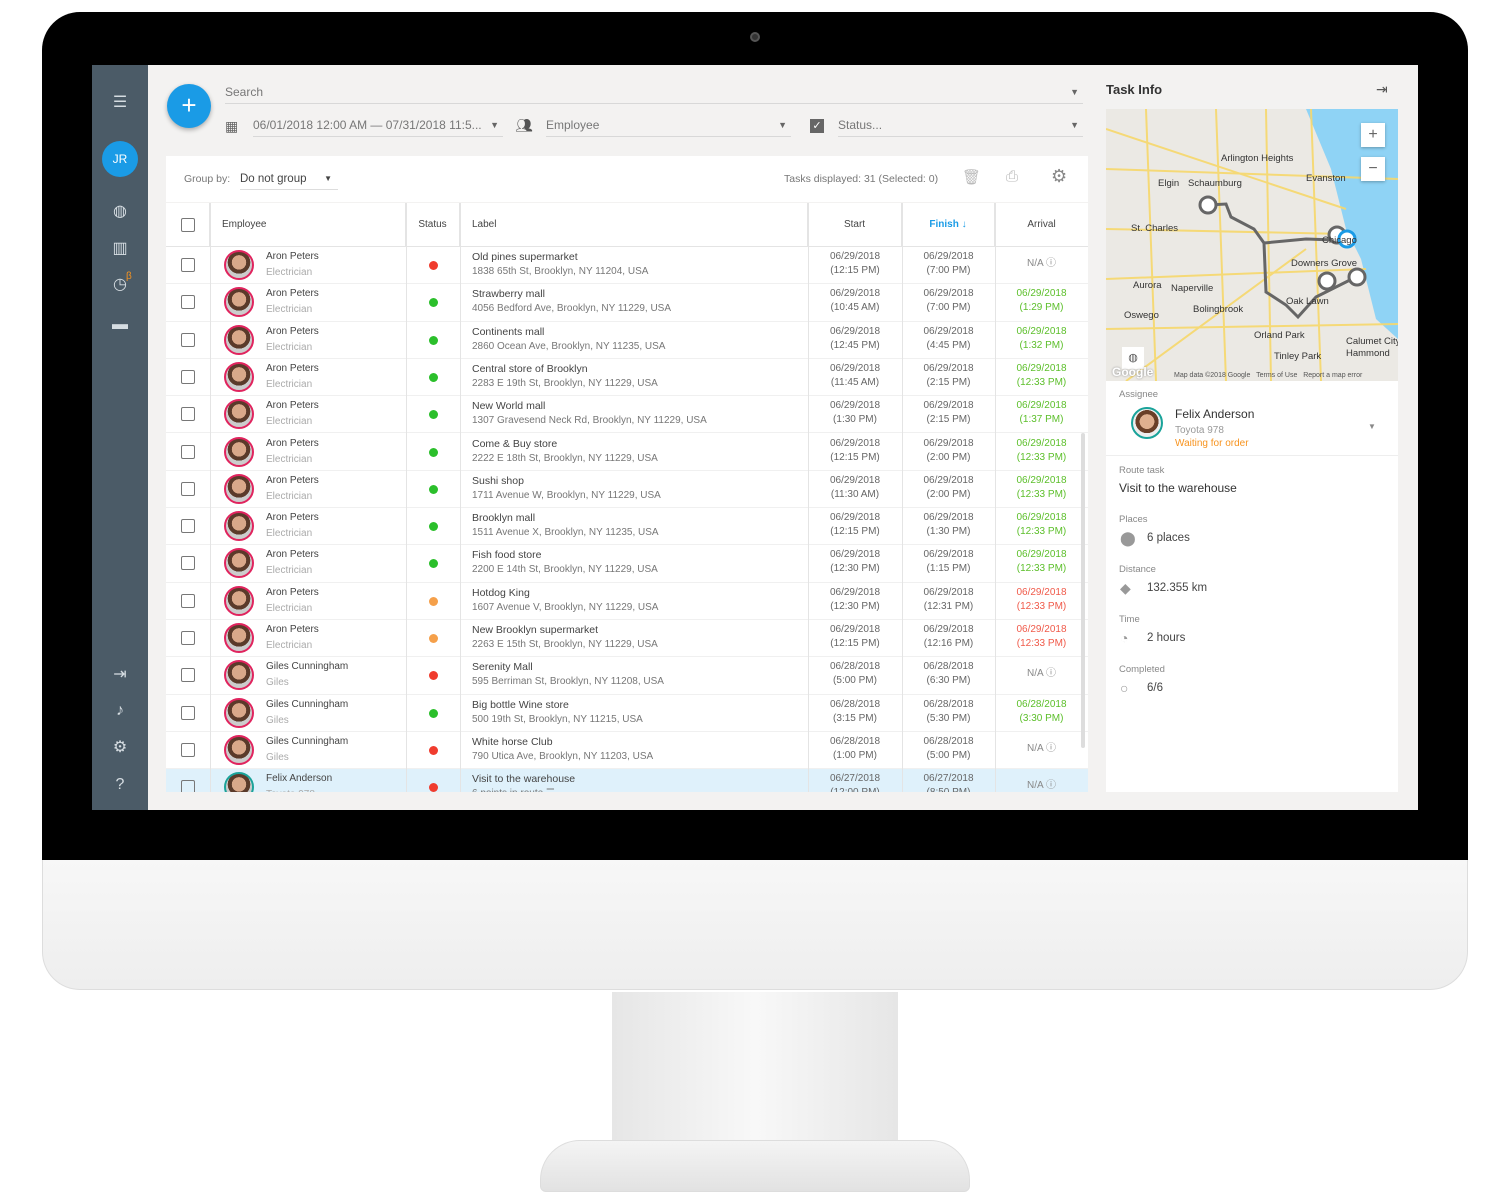 Image resolution: width=1510 pixels, height=1195 pixels. What do you see at coordinates (120, 711) in the screenshot?
I see `bell-icon: ♪` at bounding box center [120, 711].